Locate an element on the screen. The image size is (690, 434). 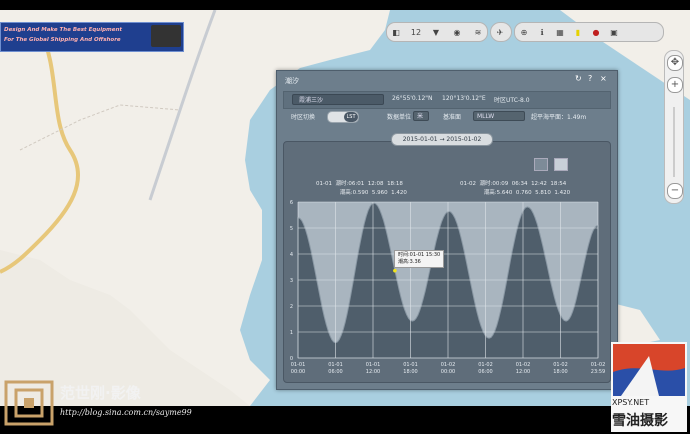
banner-line2: For The Global Shipping And Offshore is located at coordinates (62, 40).